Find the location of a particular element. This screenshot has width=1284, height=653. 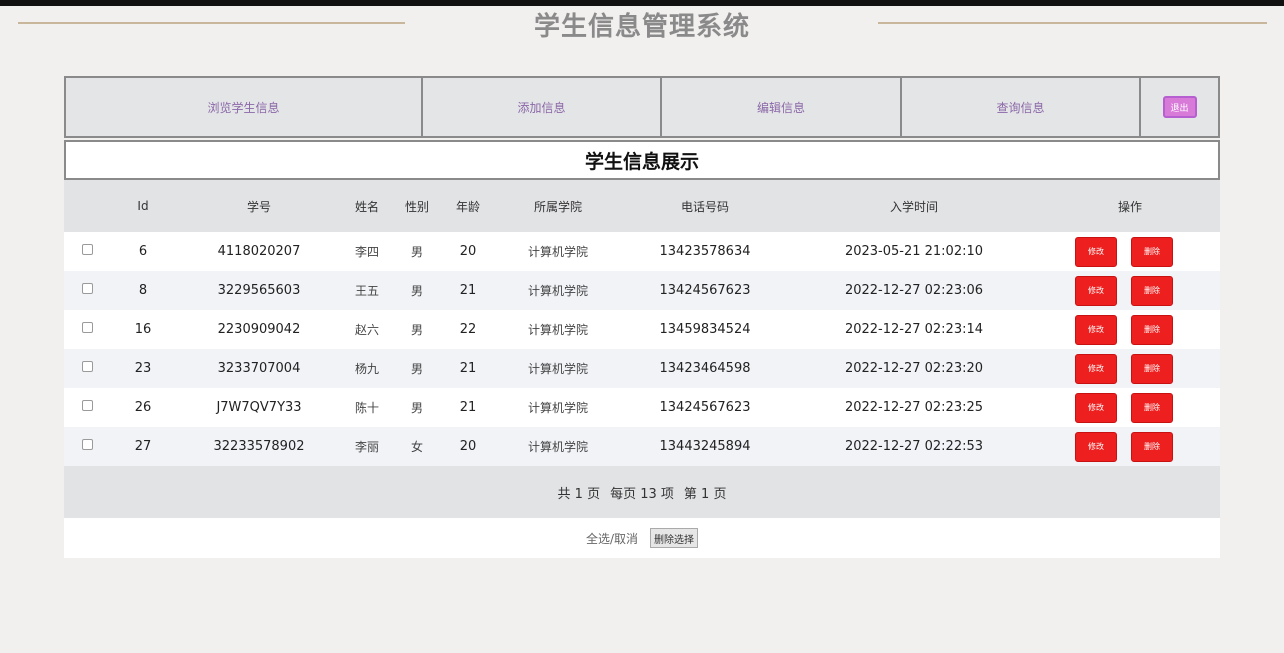

col-header-age: 年龄 is located at coordinates (467, 206).